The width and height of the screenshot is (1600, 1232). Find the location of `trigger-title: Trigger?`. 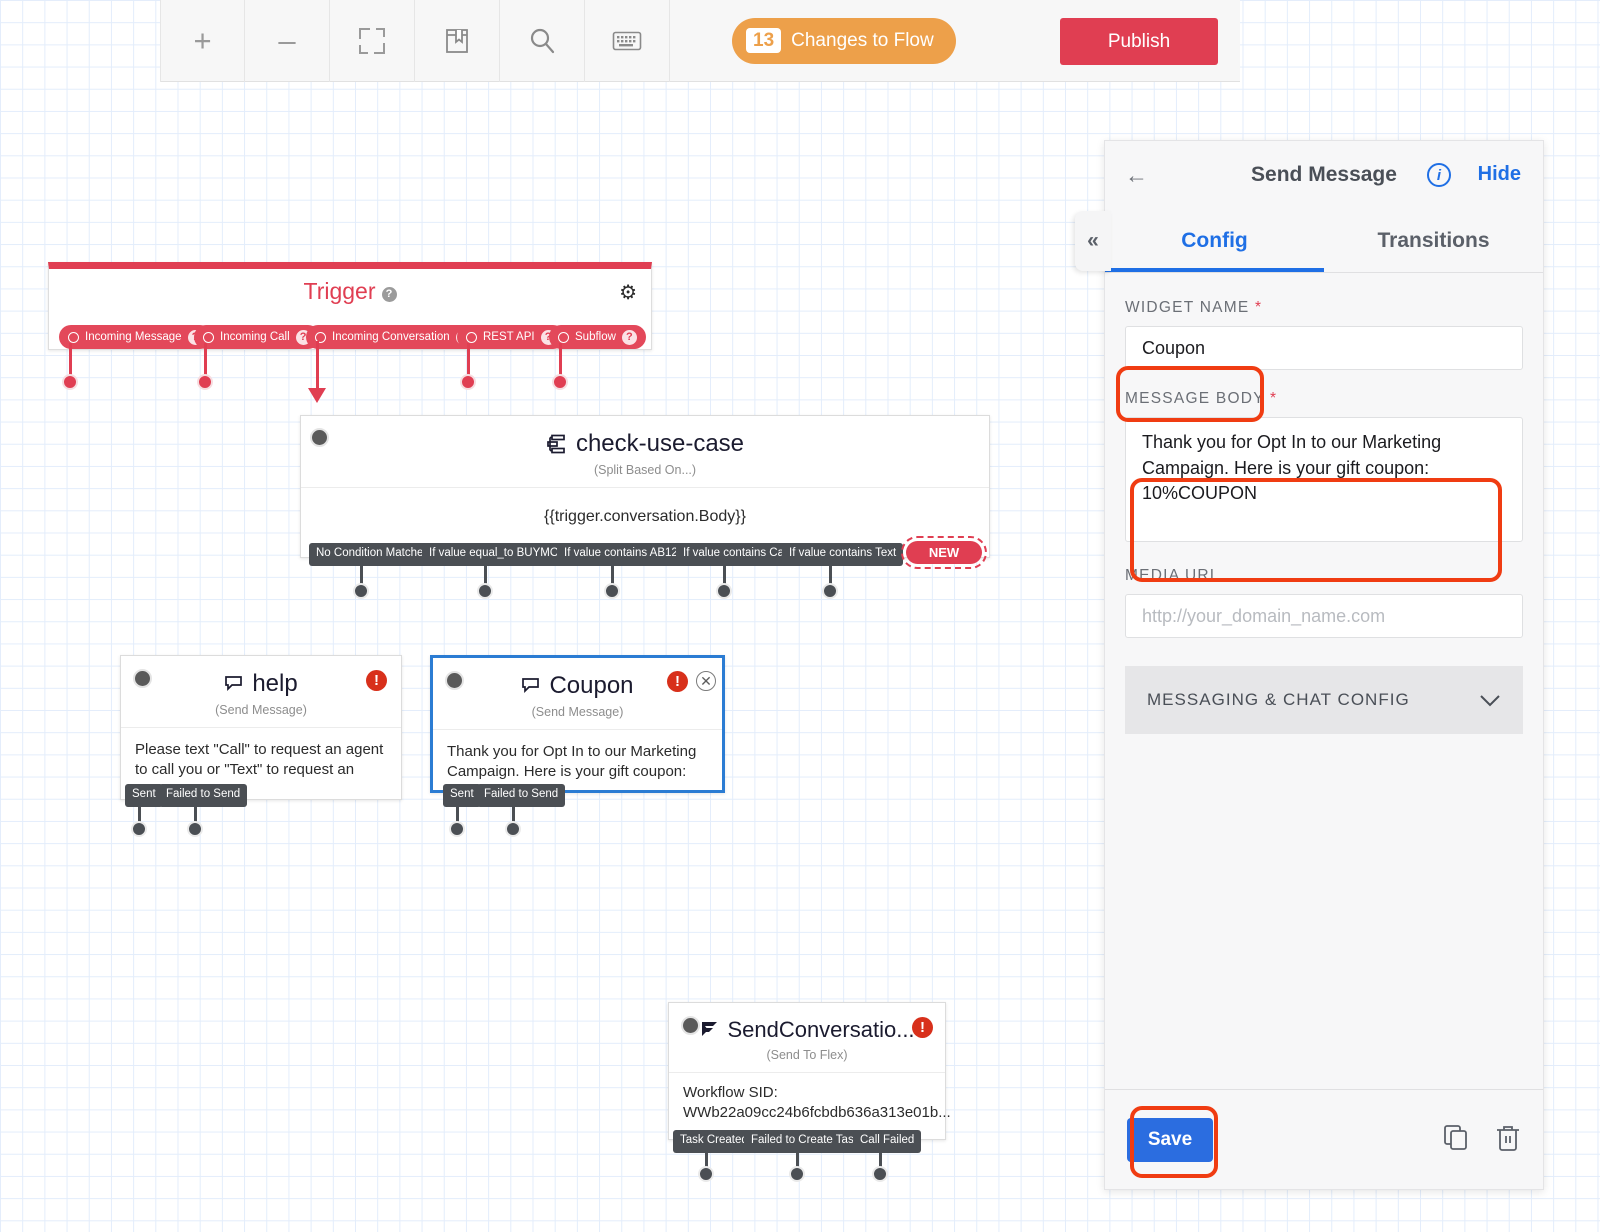

trigger-title: Trigger? is located at coordinates (350, 287).